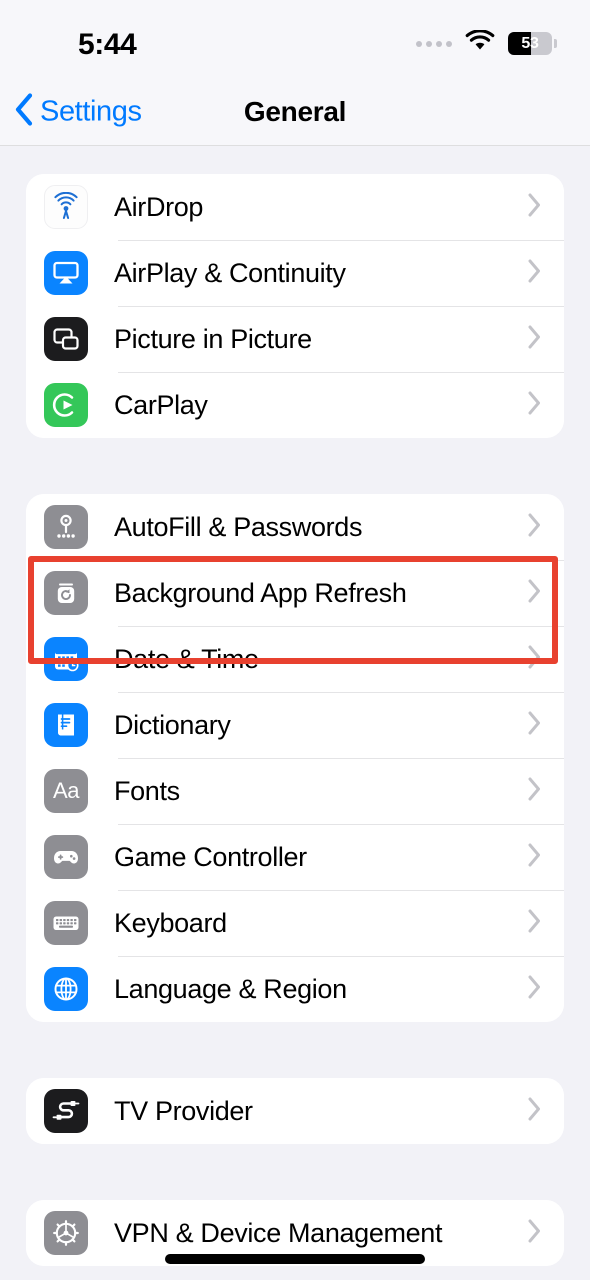  Describe the element at coordinates (278, 1232) in the screenshot. I see `settings-row-label: VPN & Device Management` at that location.